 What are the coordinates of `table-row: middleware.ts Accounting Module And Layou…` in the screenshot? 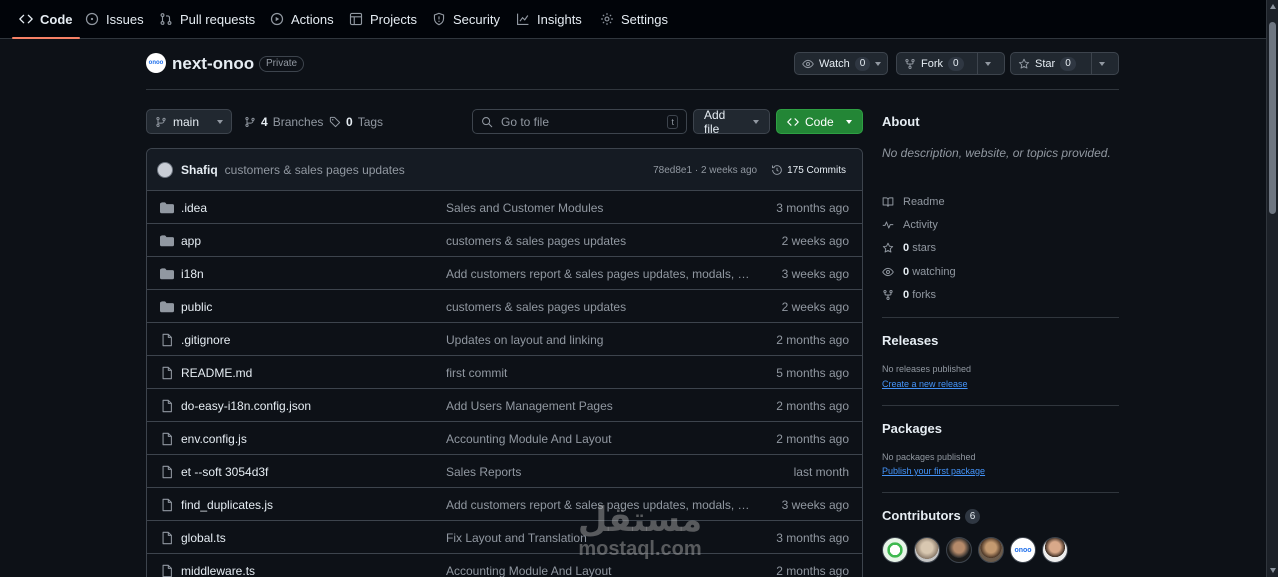 It's located at (504, 565).